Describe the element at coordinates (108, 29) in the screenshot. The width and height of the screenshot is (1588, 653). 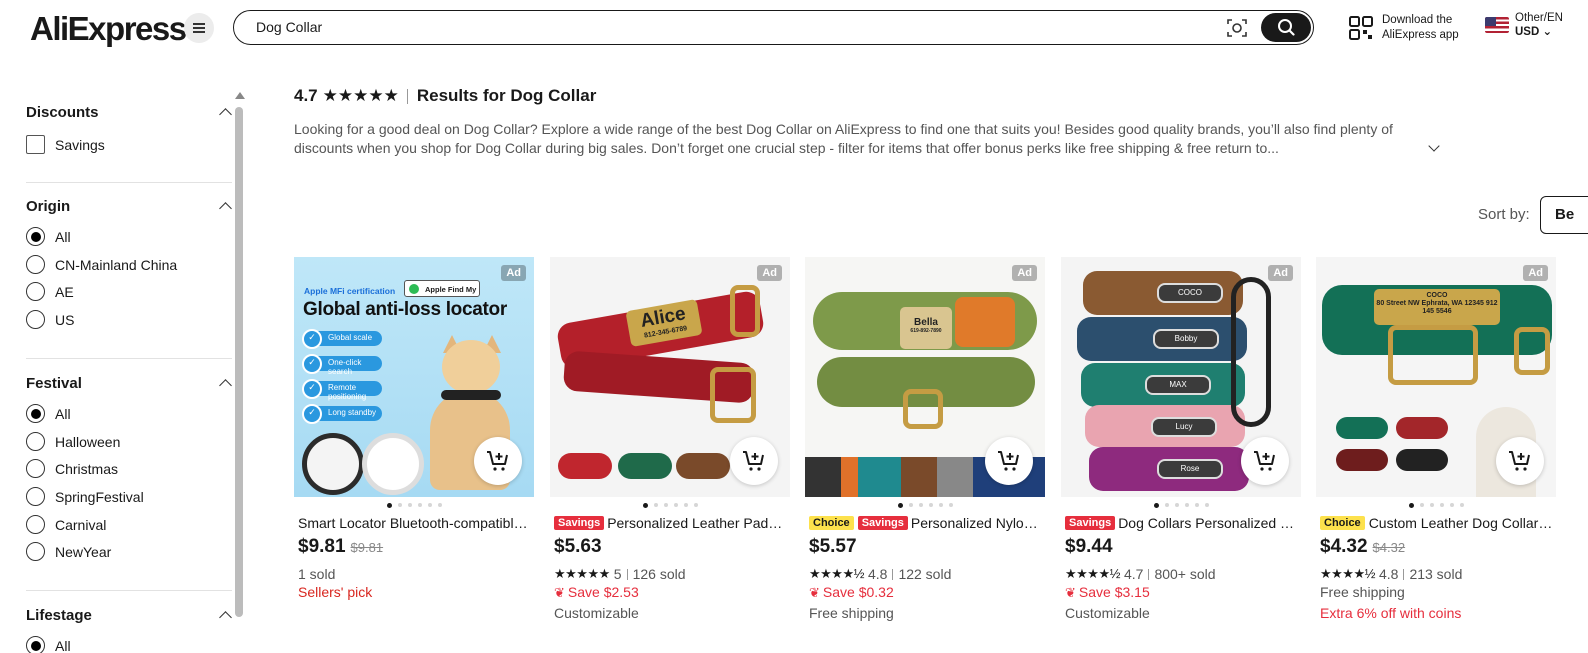
I see `aliexpress-logo: AliExpress` at that location.